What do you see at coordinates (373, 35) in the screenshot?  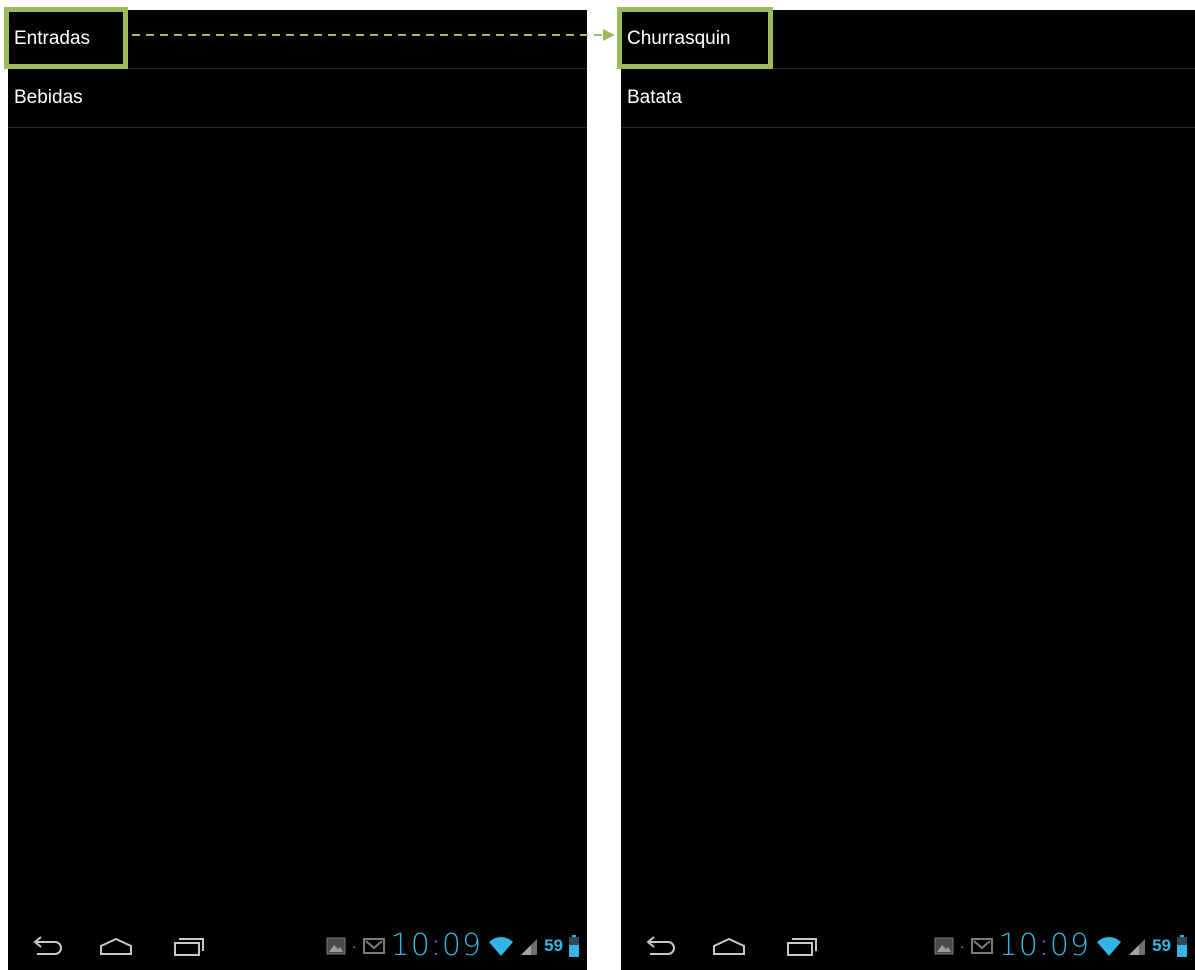 I see `transition-arrow` at bounding box center [373, 35].